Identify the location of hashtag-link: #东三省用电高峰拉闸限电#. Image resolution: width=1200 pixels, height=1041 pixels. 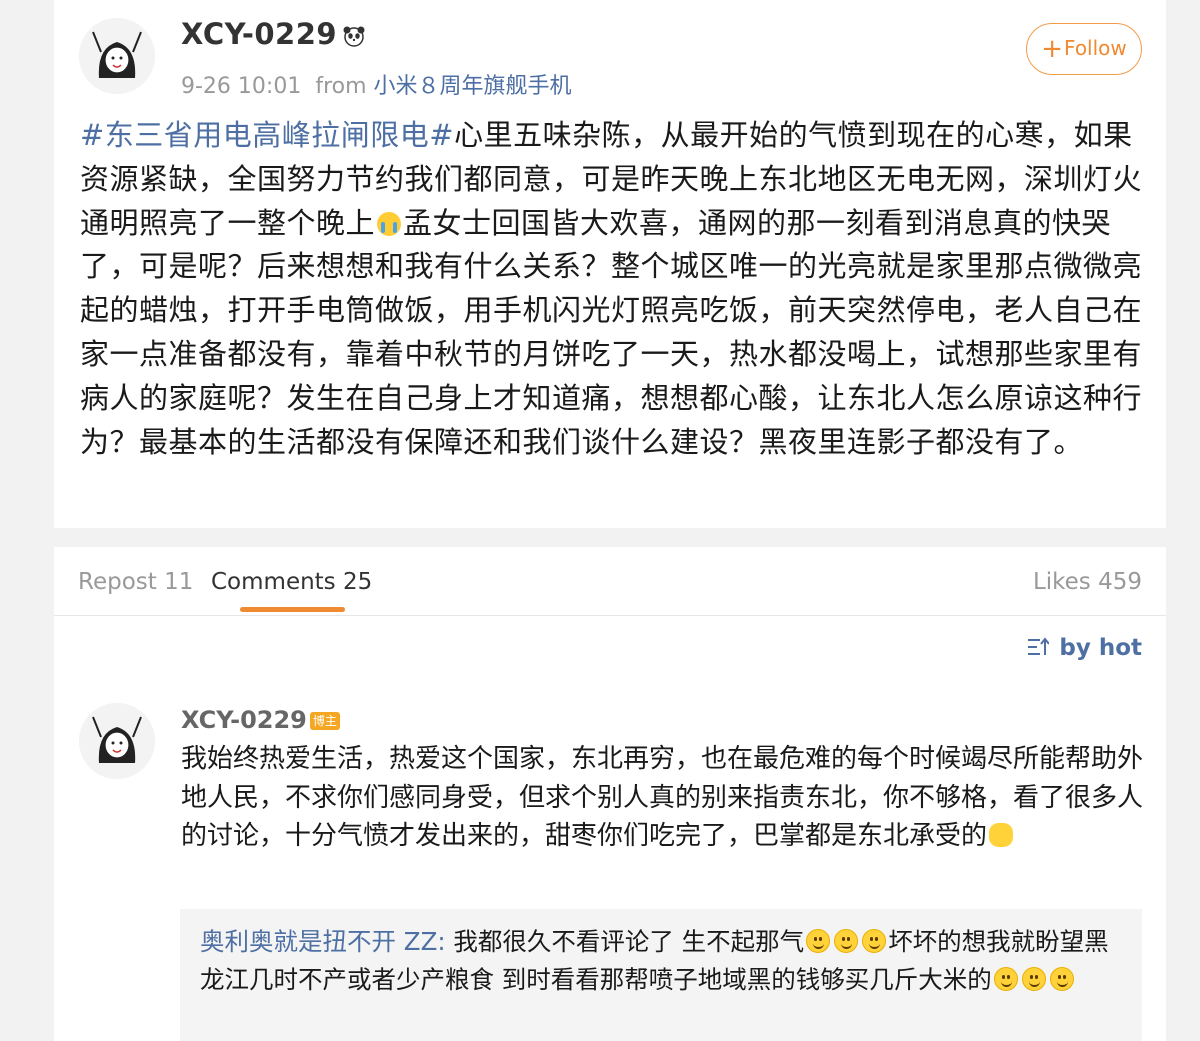
(267, 135).